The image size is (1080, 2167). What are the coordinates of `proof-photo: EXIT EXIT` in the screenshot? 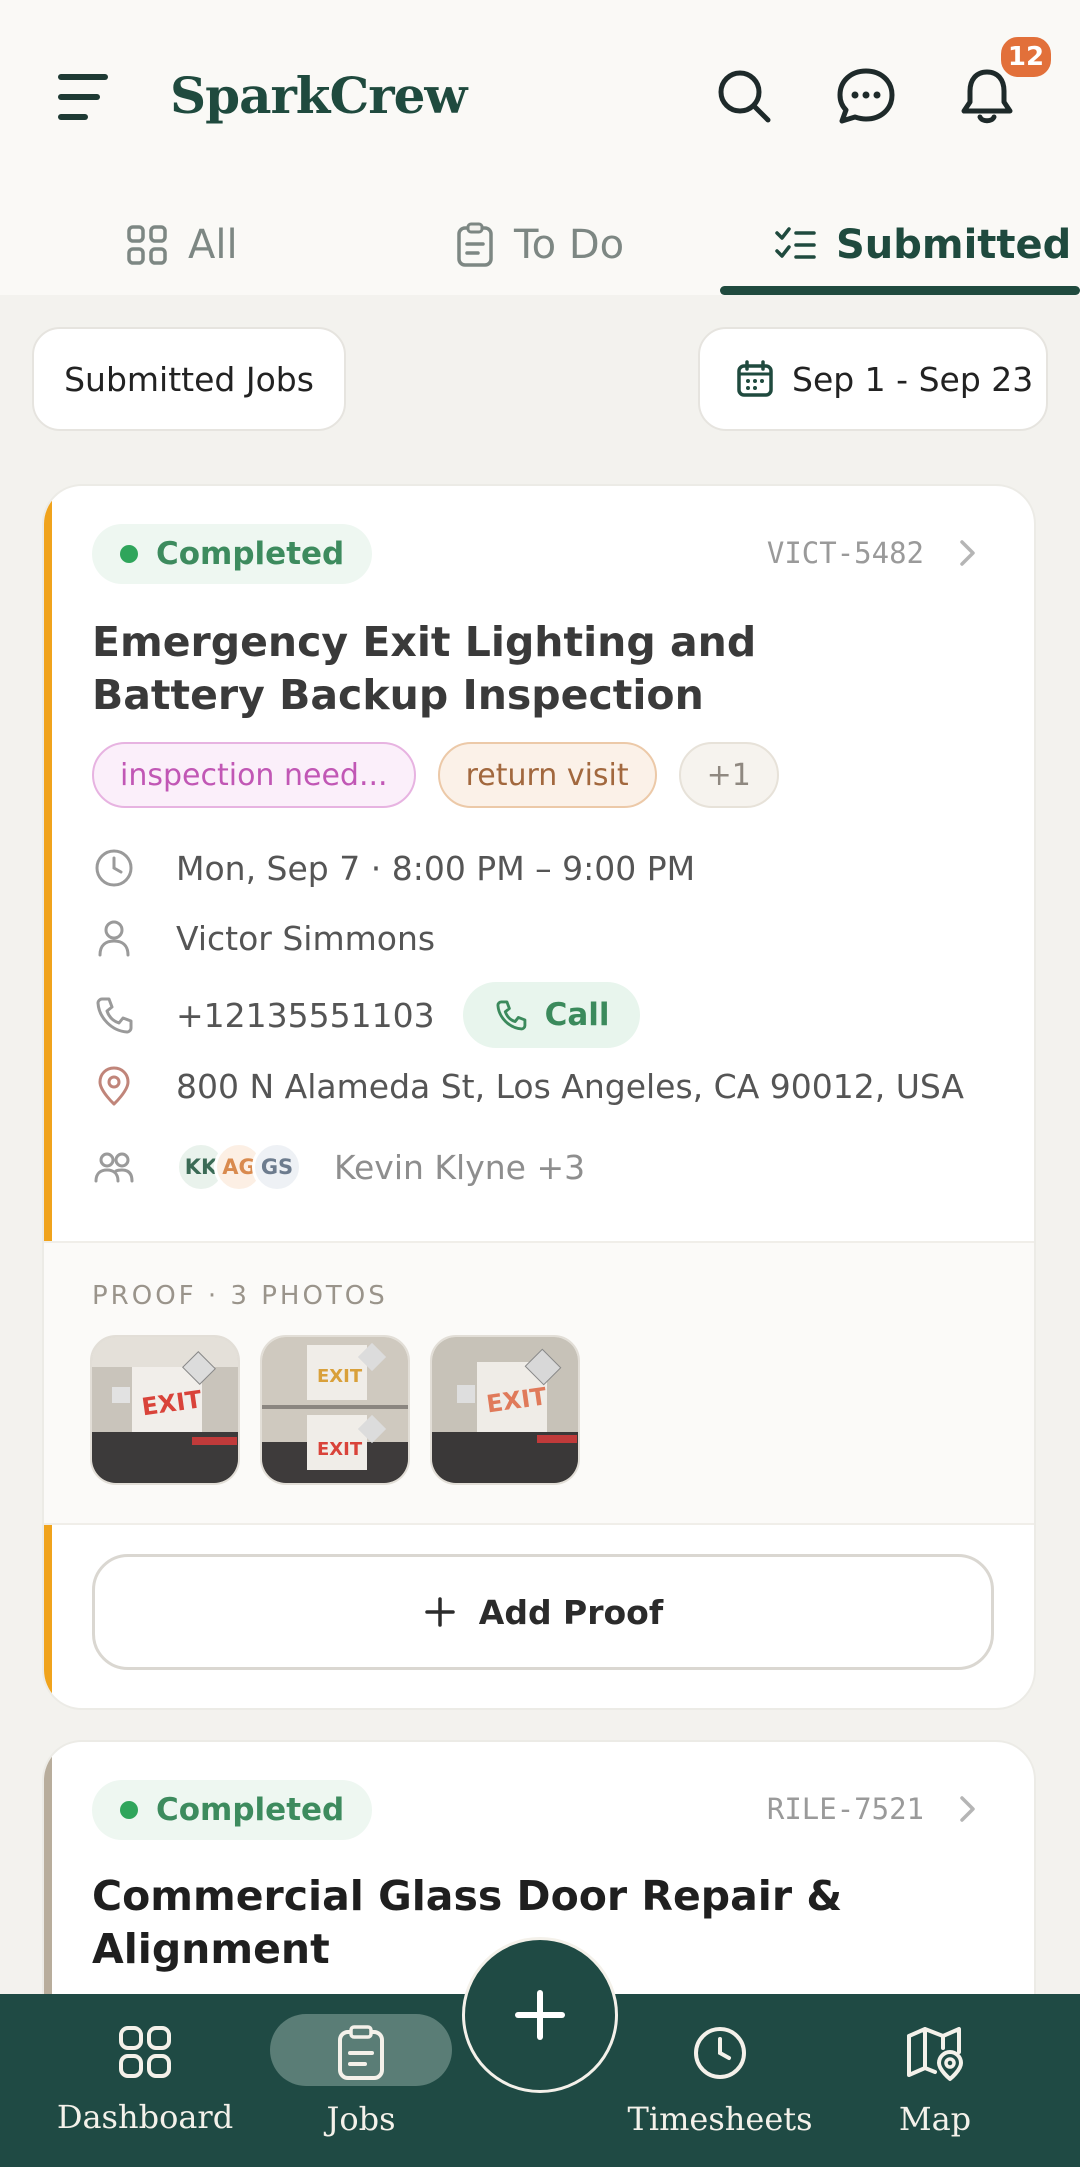 It's located at (335, 1410).